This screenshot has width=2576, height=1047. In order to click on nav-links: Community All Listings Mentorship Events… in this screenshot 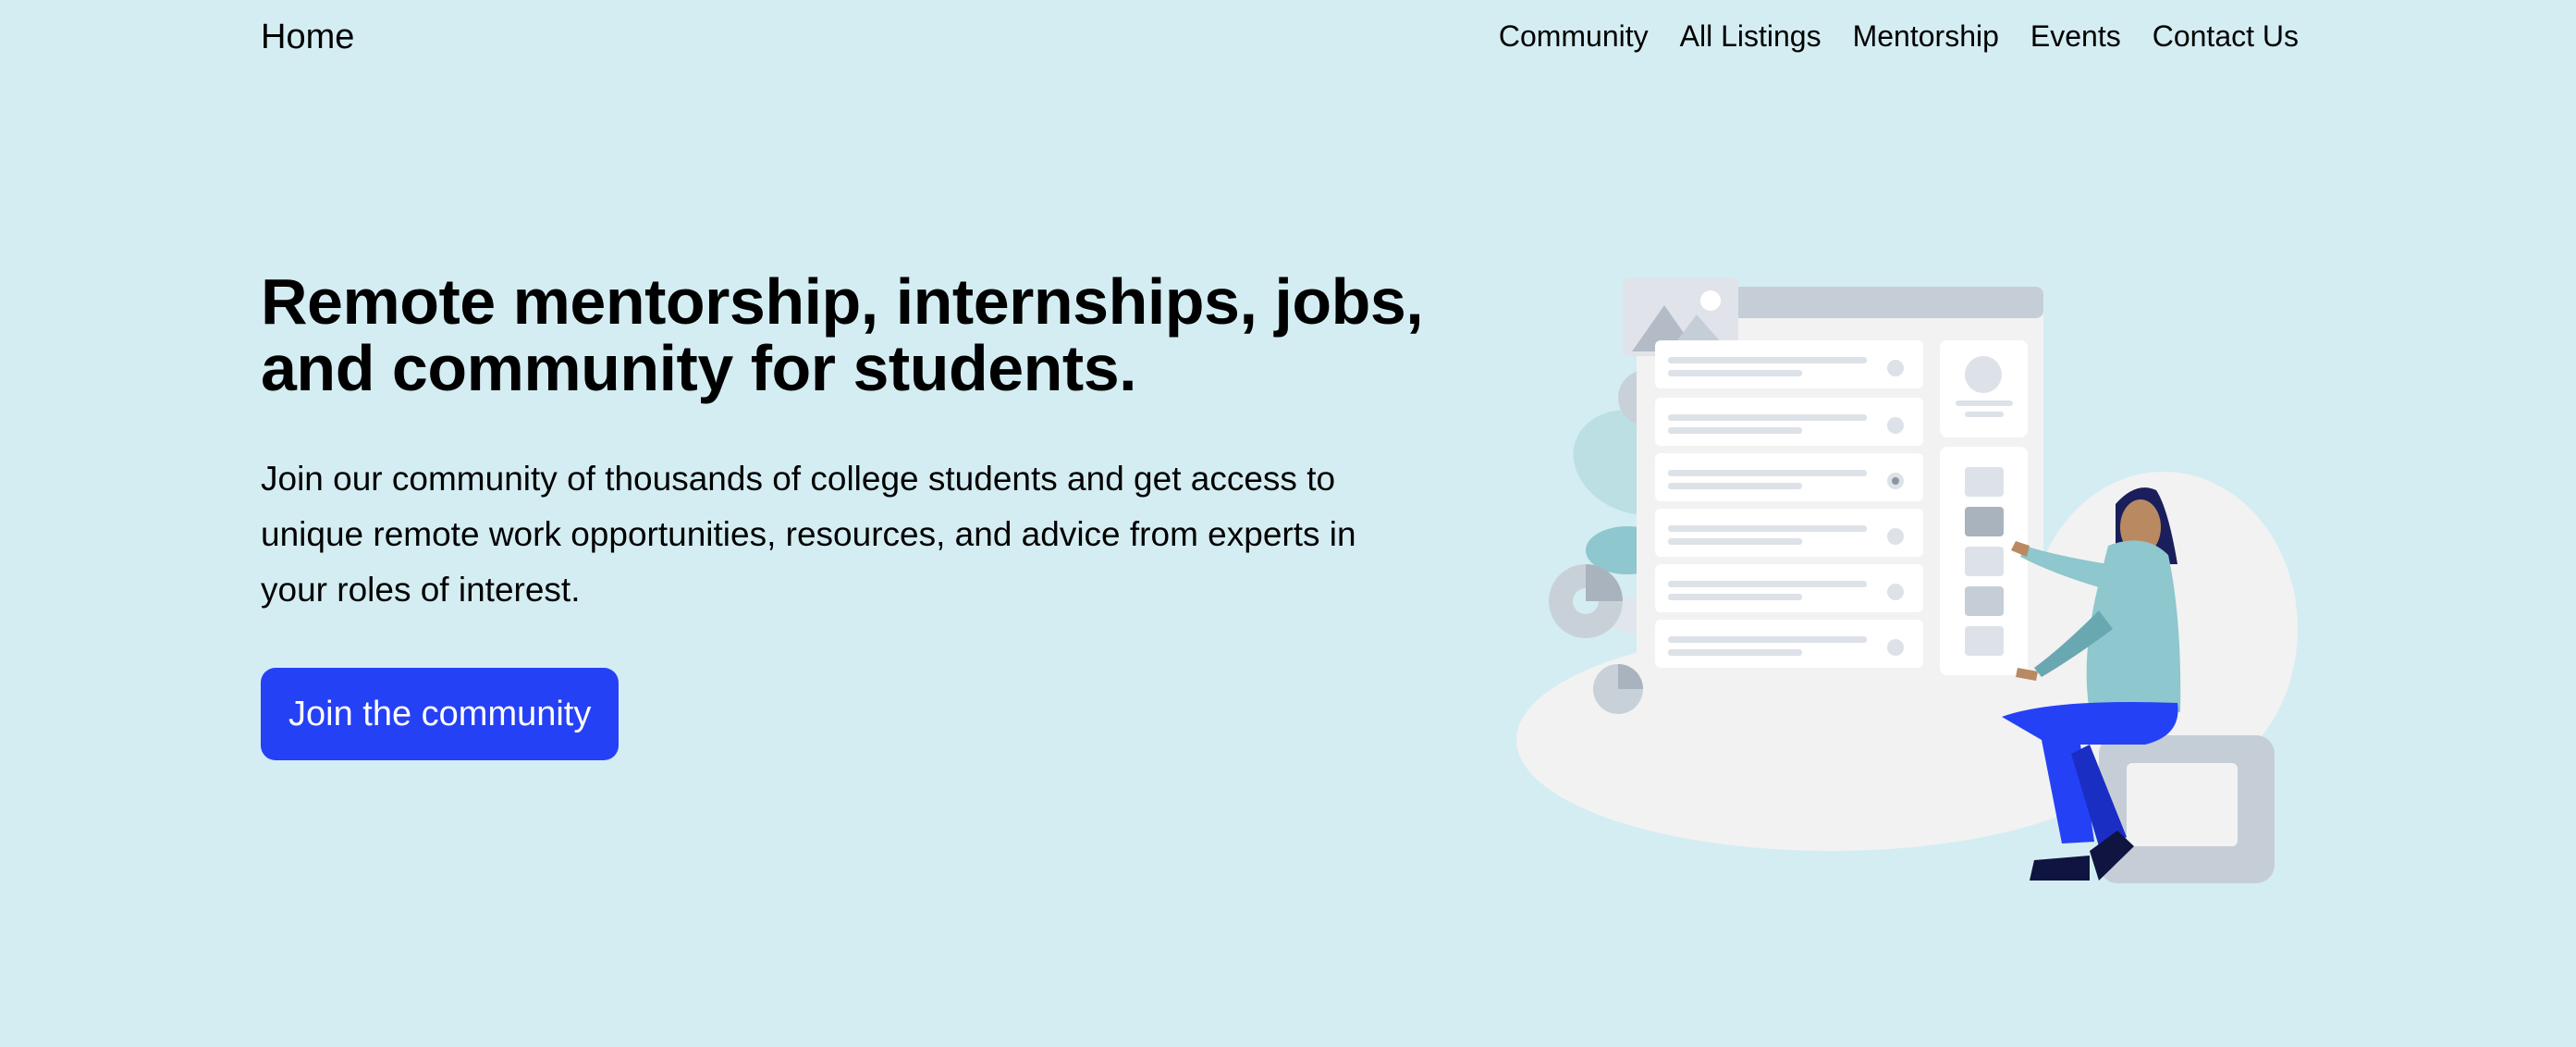, I will do `click(1899, 36)`.